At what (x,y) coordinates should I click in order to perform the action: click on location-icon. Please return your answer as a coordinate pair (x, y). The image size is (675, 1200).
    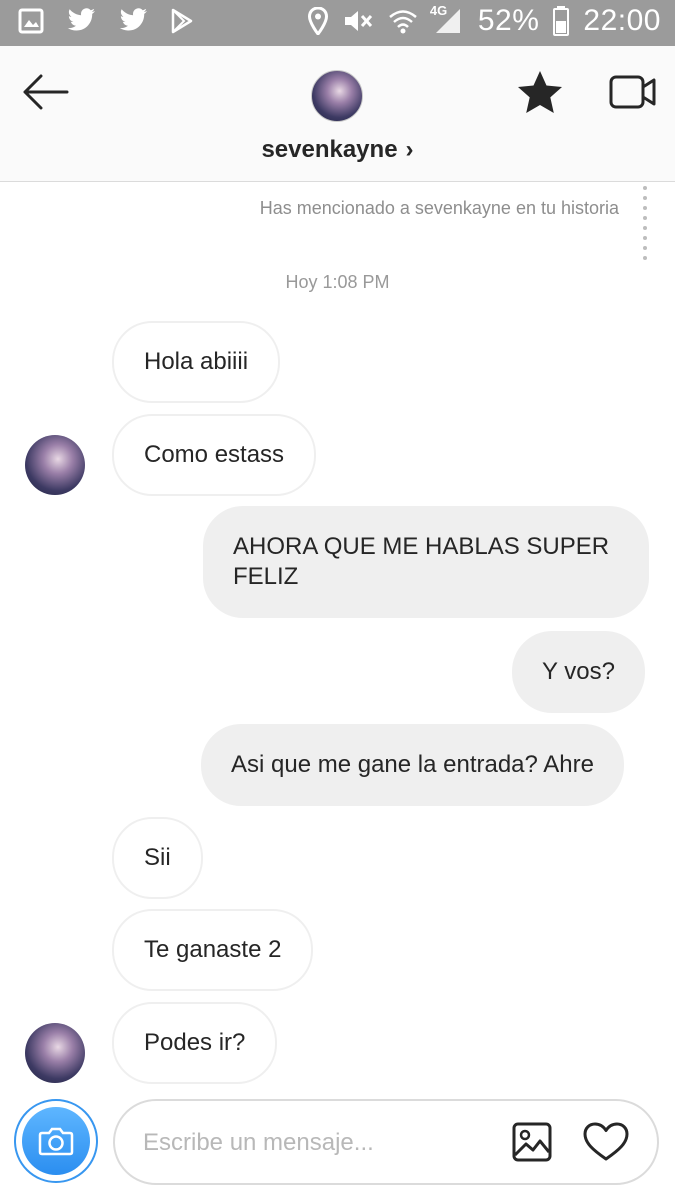
    Looking at the image, I should click on (317, 21).